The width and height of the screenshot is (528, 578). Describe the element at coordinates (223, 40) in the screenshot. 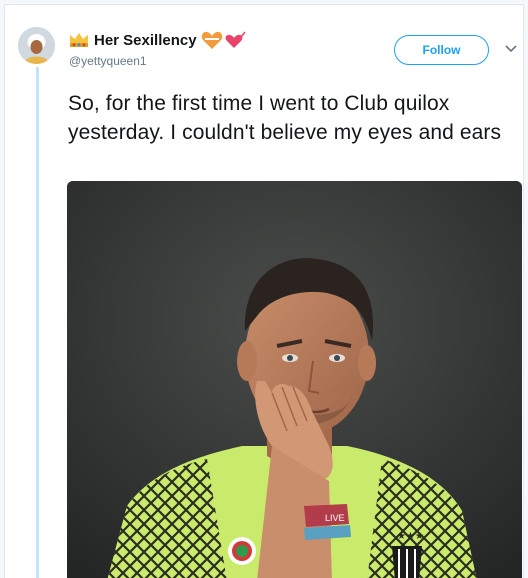

I see `hearts-emoji-icon` at that location.